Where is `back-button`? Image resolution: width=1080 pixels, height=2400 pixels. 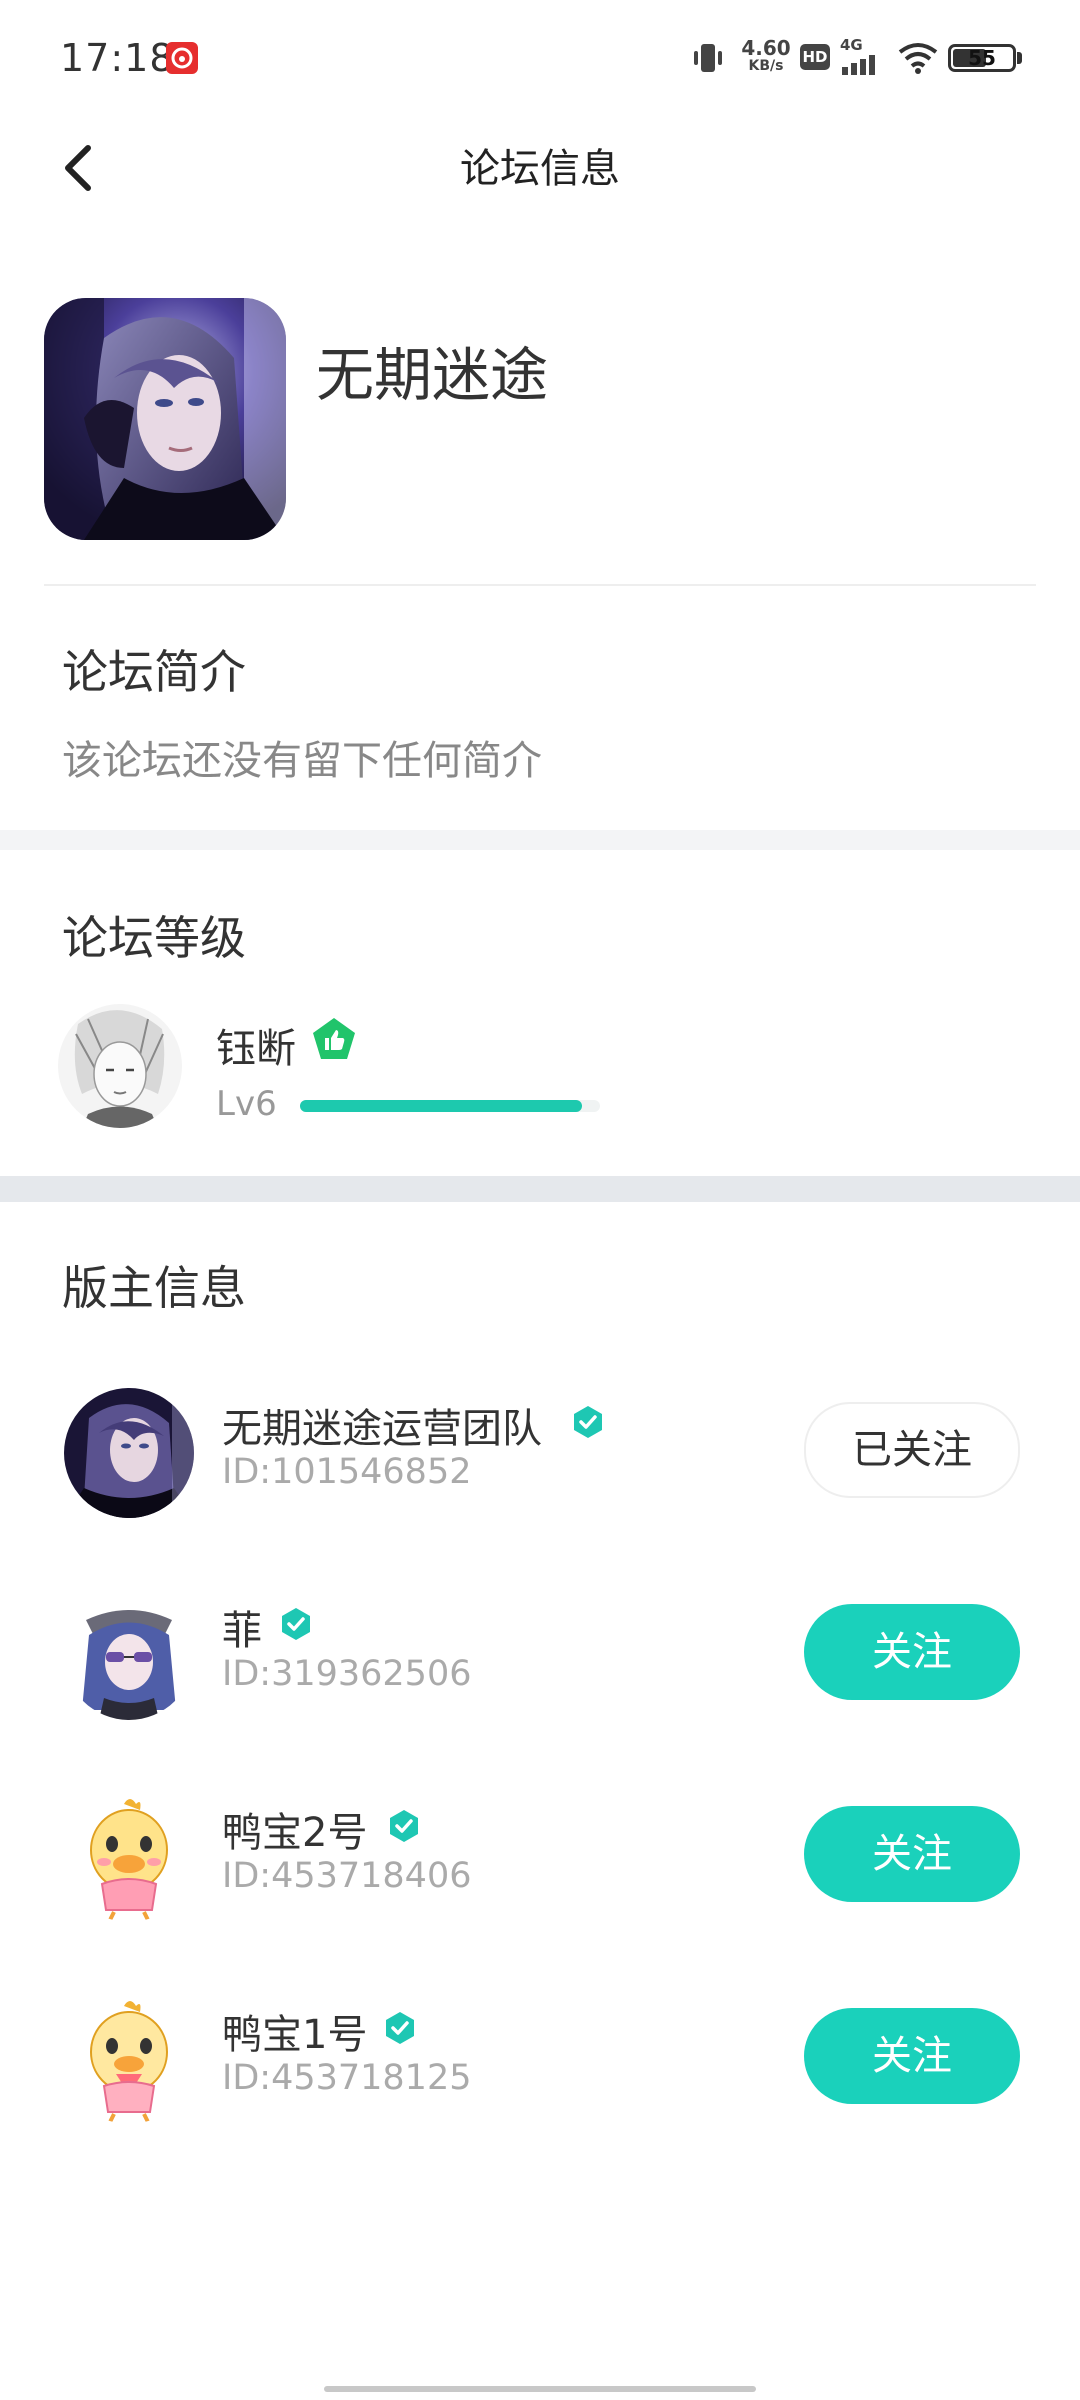
back-button is located at coordinates (82, 168).